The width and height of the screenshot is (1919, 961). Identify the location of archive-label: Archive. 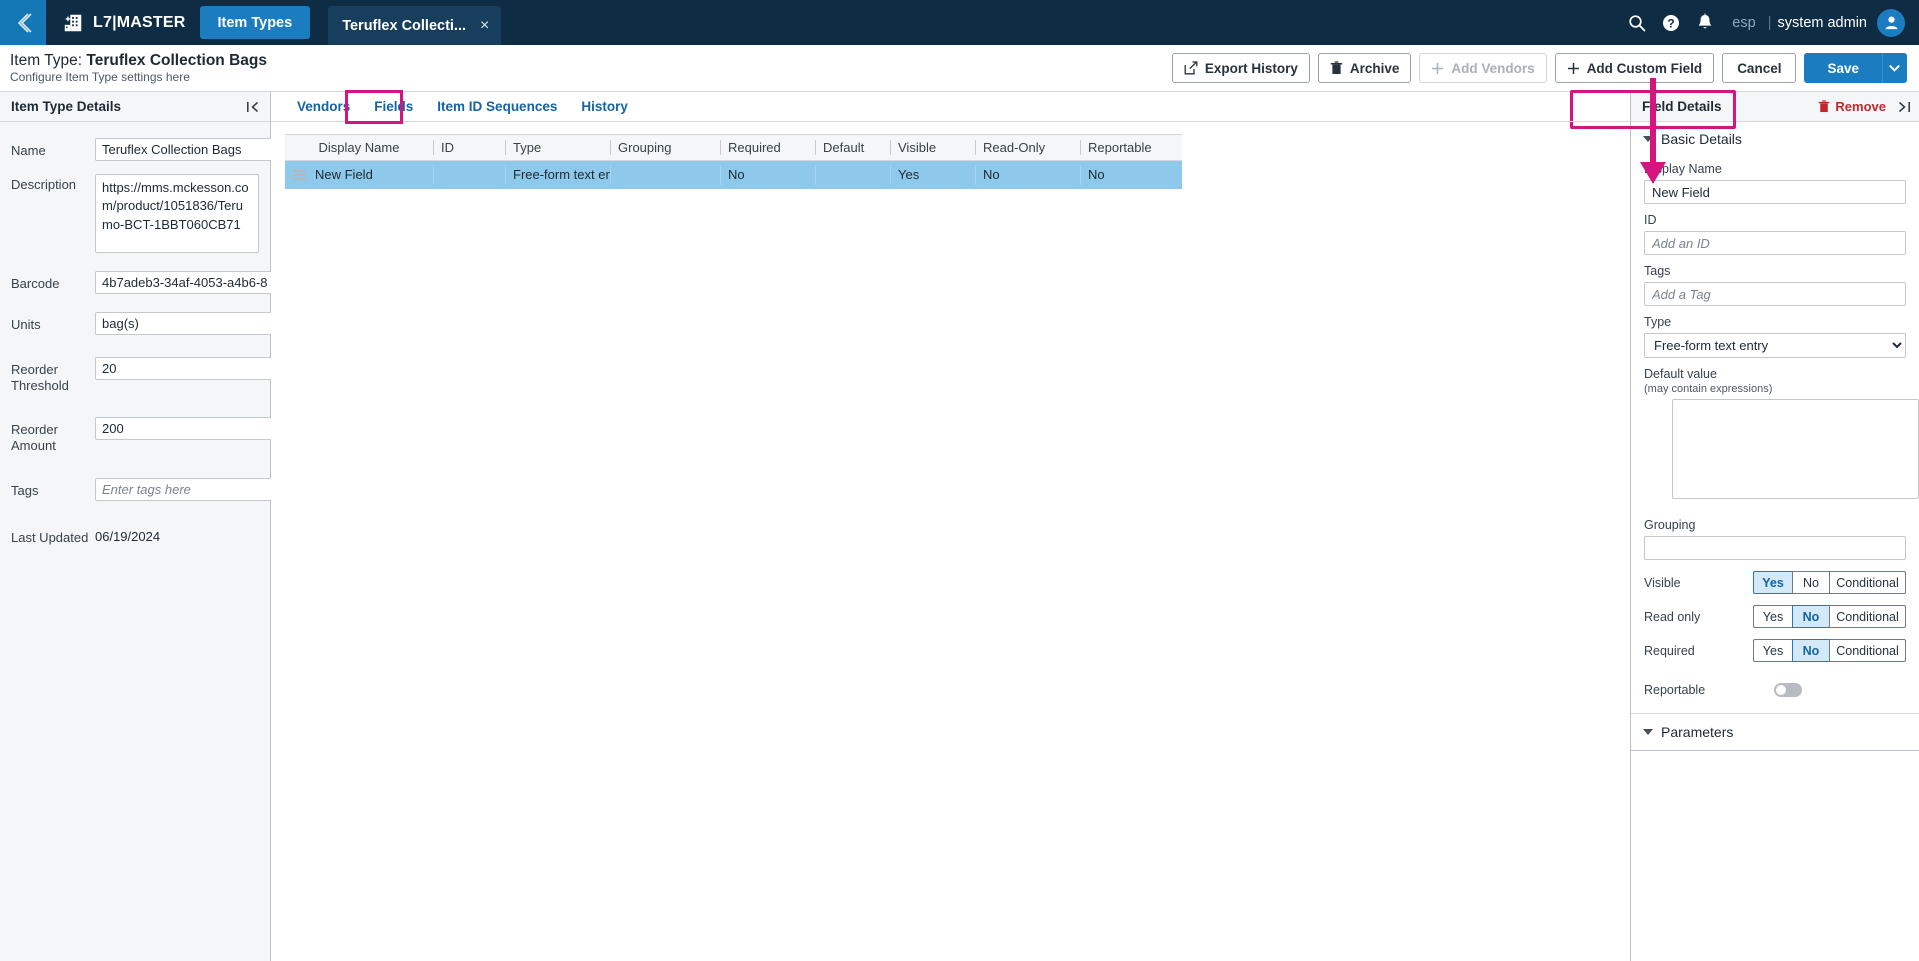
(1374, 68).